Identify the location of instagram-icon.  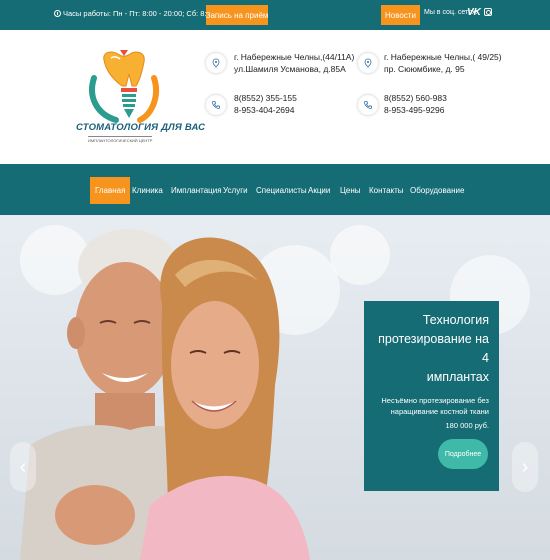
(488, 12).